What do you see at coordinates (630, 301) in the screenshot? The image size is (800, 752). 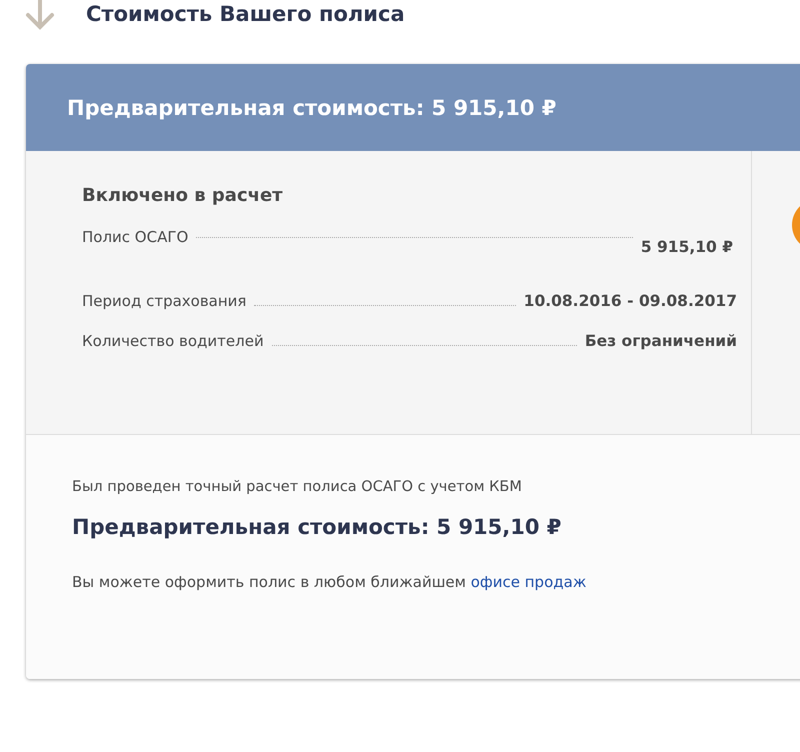 I see `row-value: 10.08.2016 - 09.08.2017` at bounding box center [630, 301].